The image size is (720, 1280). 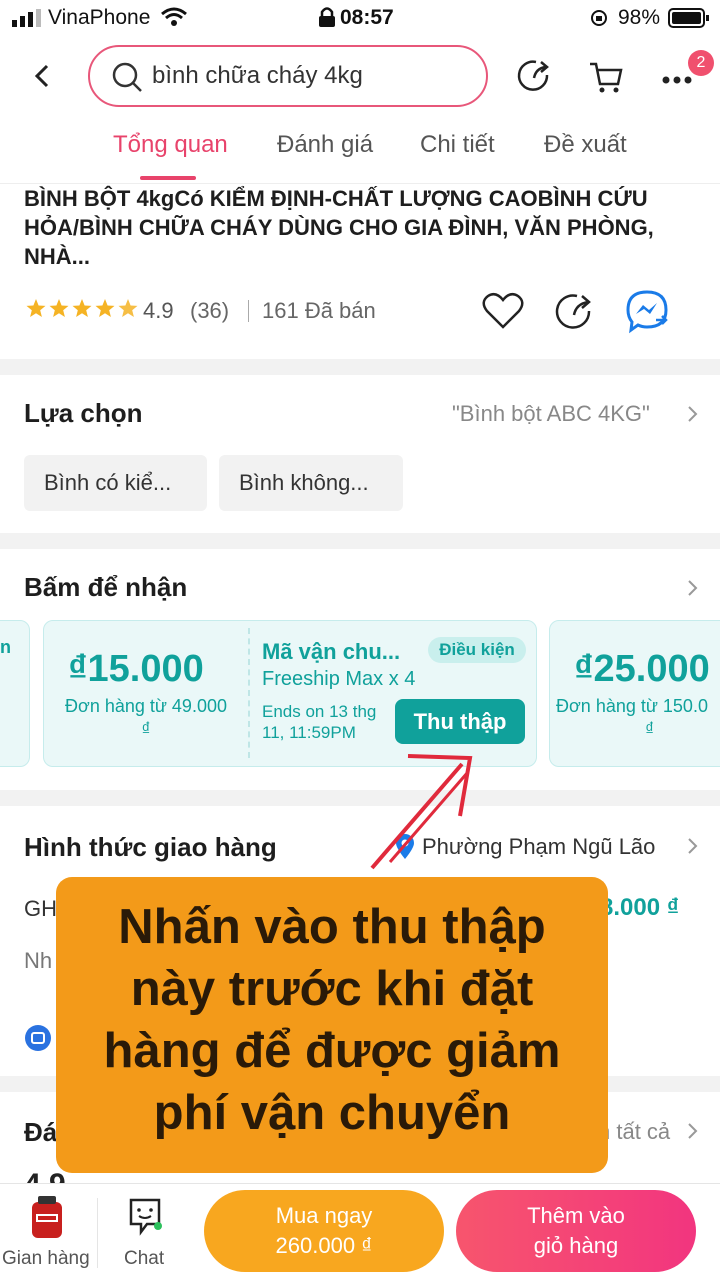 What do you see at coordinates (332, 989) in the screenshot?
I see `callout-line: này trước khi đặt` at bounding box center [332, 989].